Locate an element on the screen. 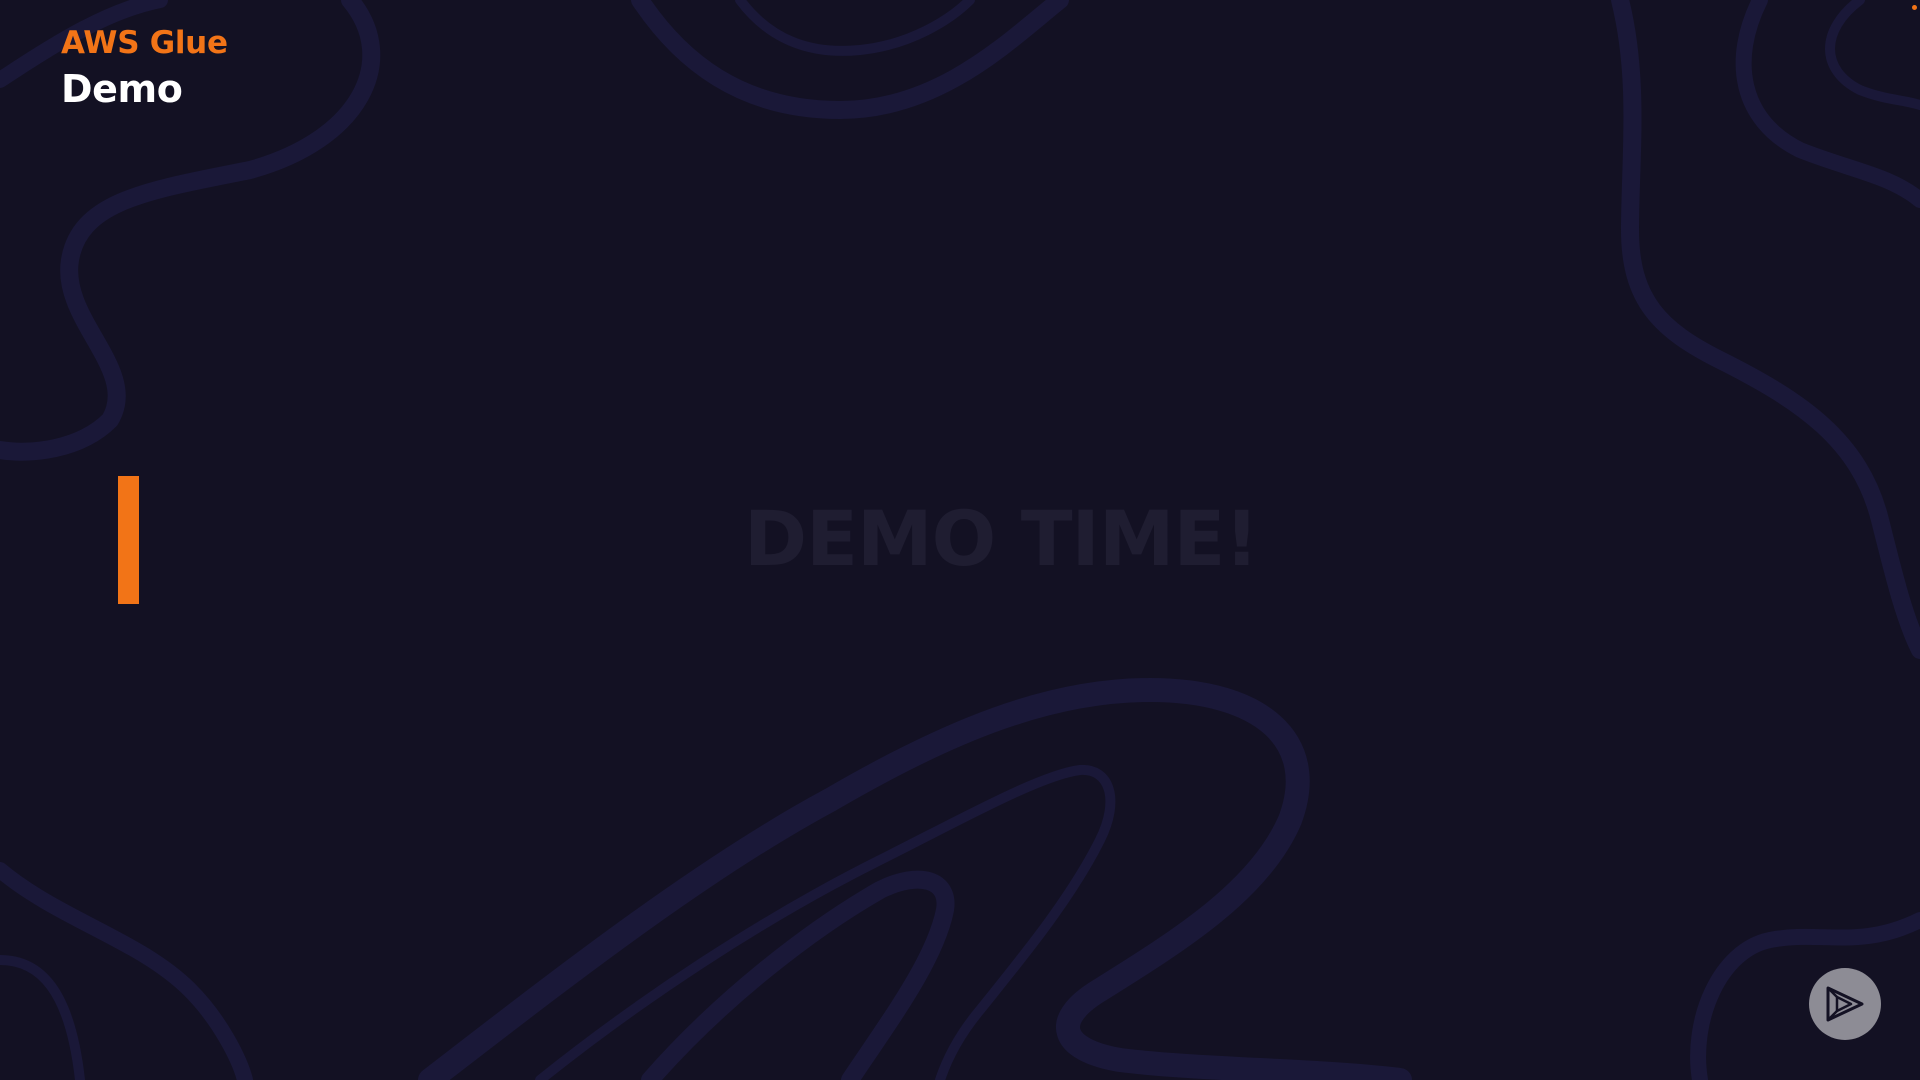 The width and height of the screenshot is (1920, 1080). play-logo-icon is located at coordinates (1845, 1004).